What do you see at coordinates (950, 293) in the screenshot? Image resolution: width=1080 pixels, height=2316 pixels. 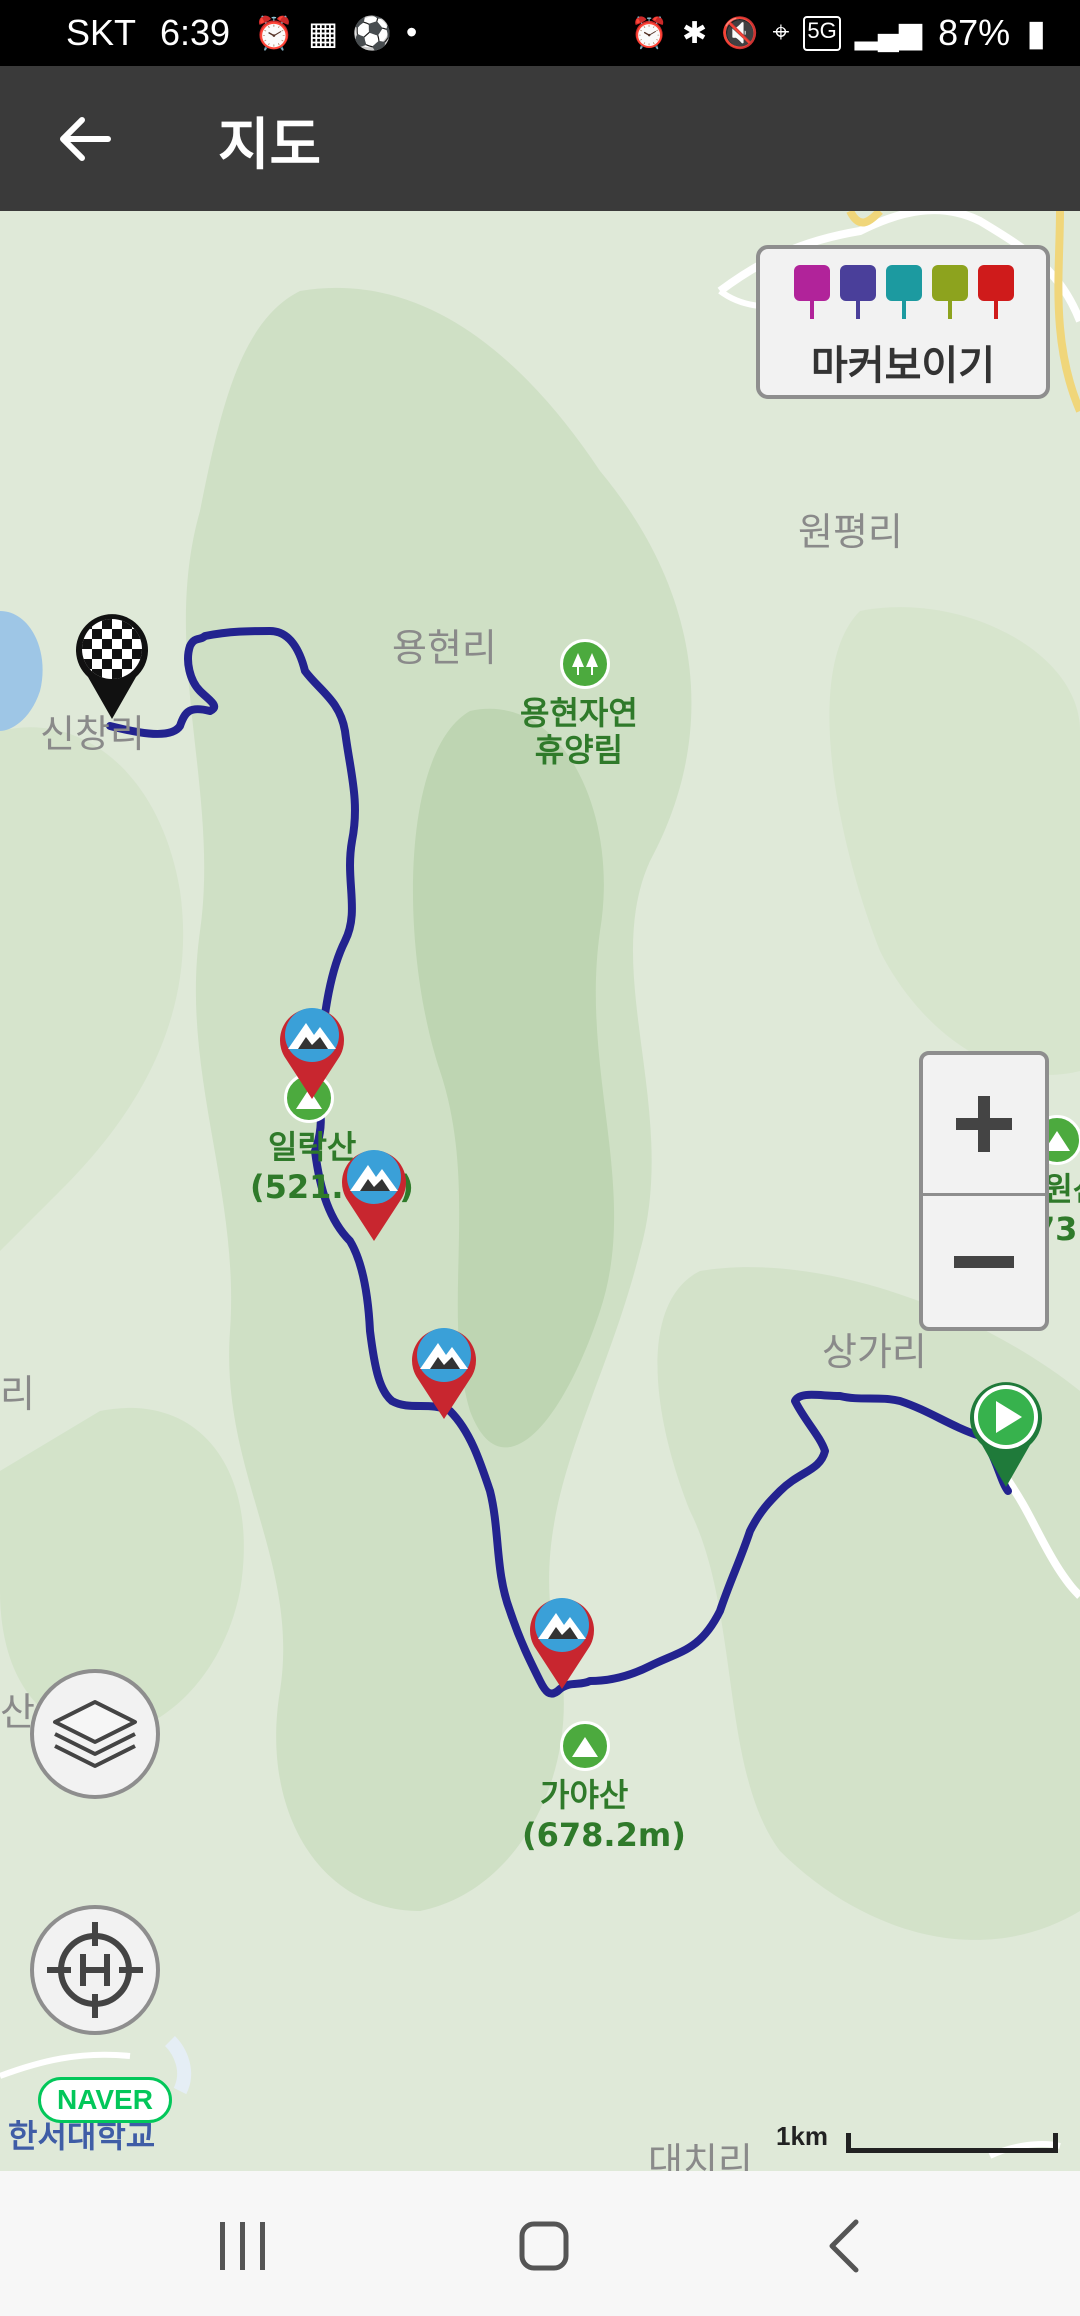 I see `memo-icon` at bounding box center [950, 293].